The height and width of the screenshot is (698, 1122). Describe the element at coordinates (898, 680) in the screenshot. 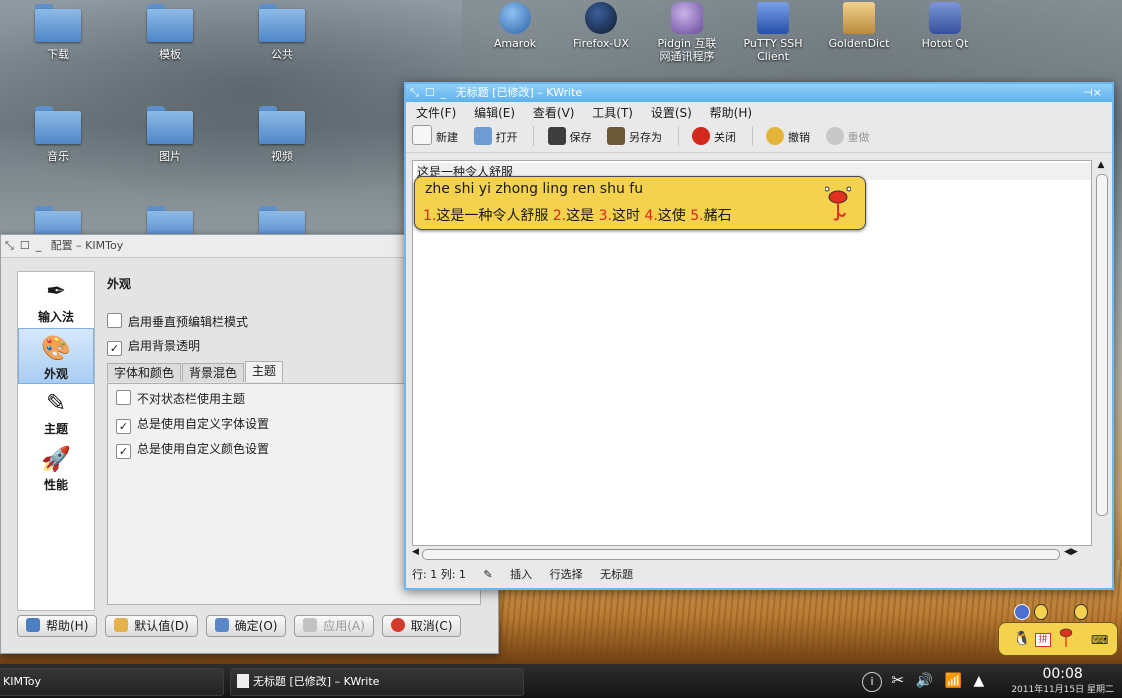

I see `scissors-icon: ✂` at that location.